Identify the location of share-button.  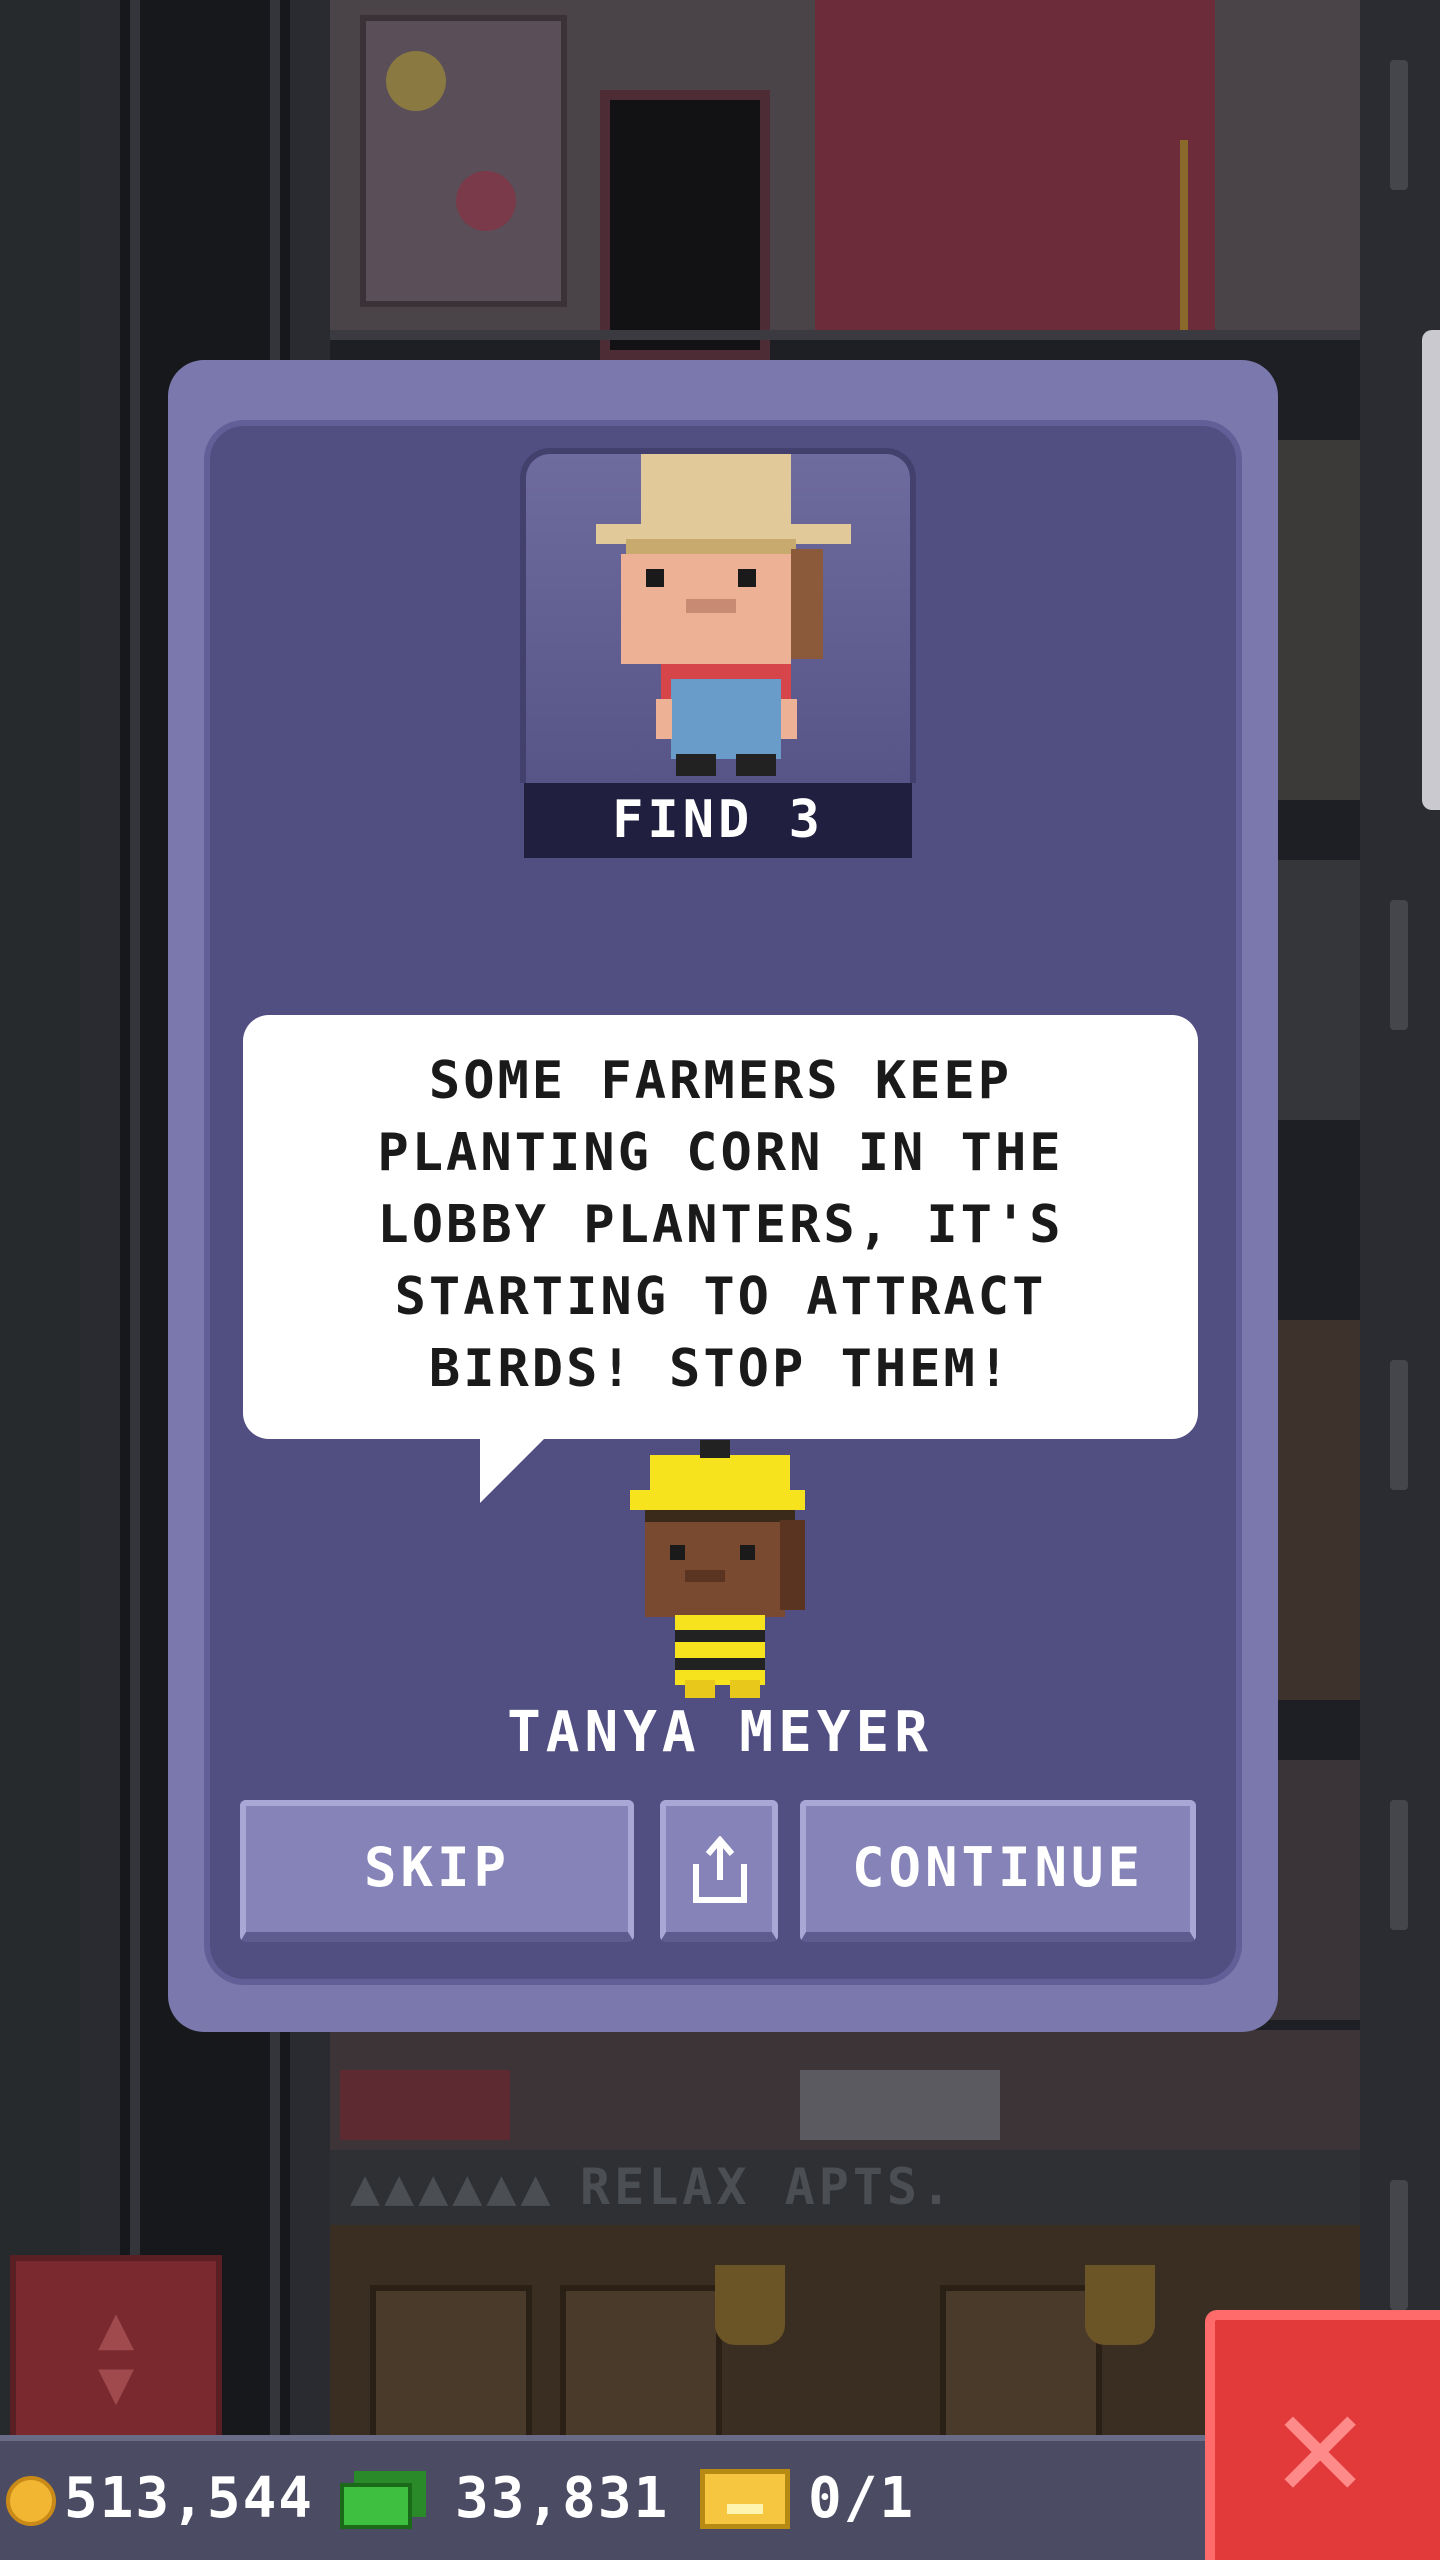
(719, 1871).